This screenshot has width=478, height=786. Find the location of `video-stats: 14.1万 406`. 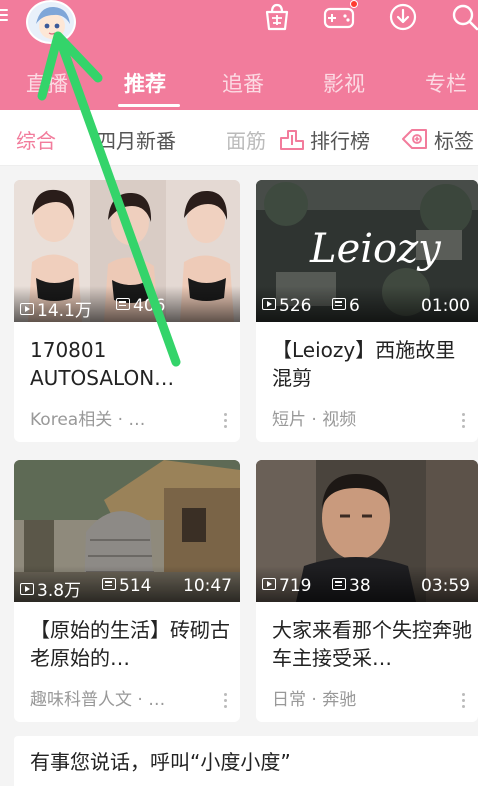

video-stats: 14.1万 406 is located at coordinates (126, 308).